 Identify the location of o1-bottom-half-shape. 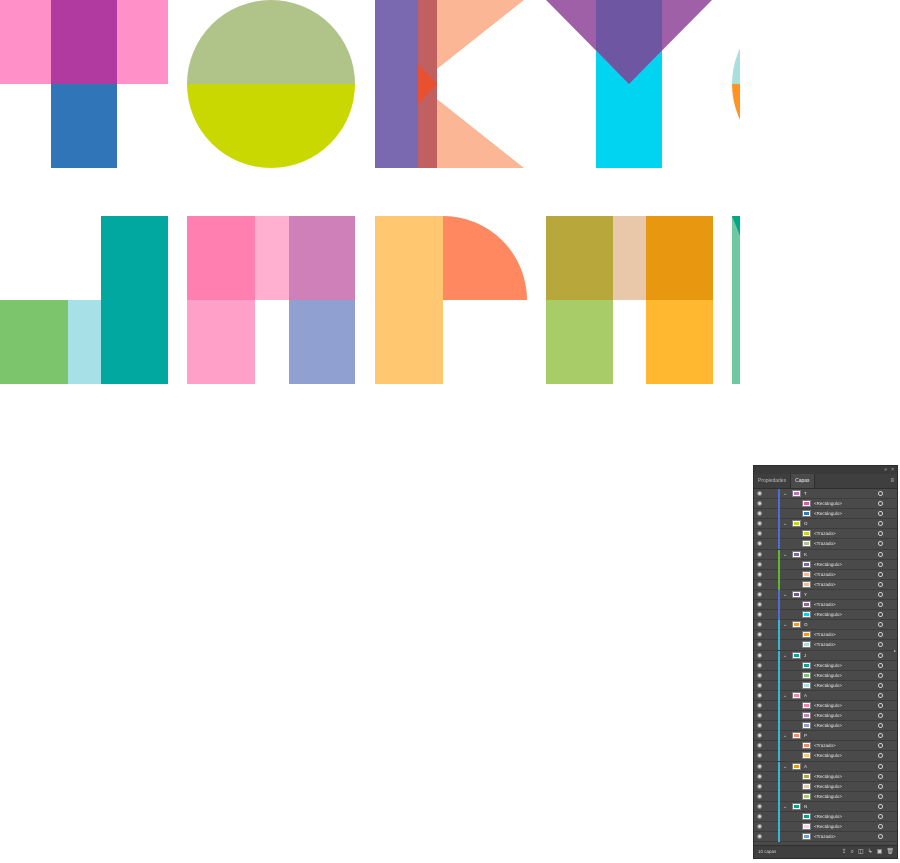
(271, 126).